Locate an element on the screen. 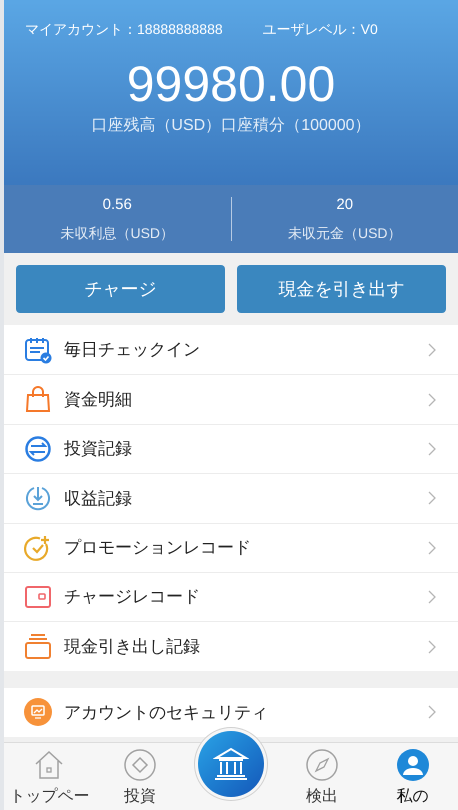 The height and width of the screenshot is (810, 458). nav-tab: トップペー is located at coordinates (49, 776).